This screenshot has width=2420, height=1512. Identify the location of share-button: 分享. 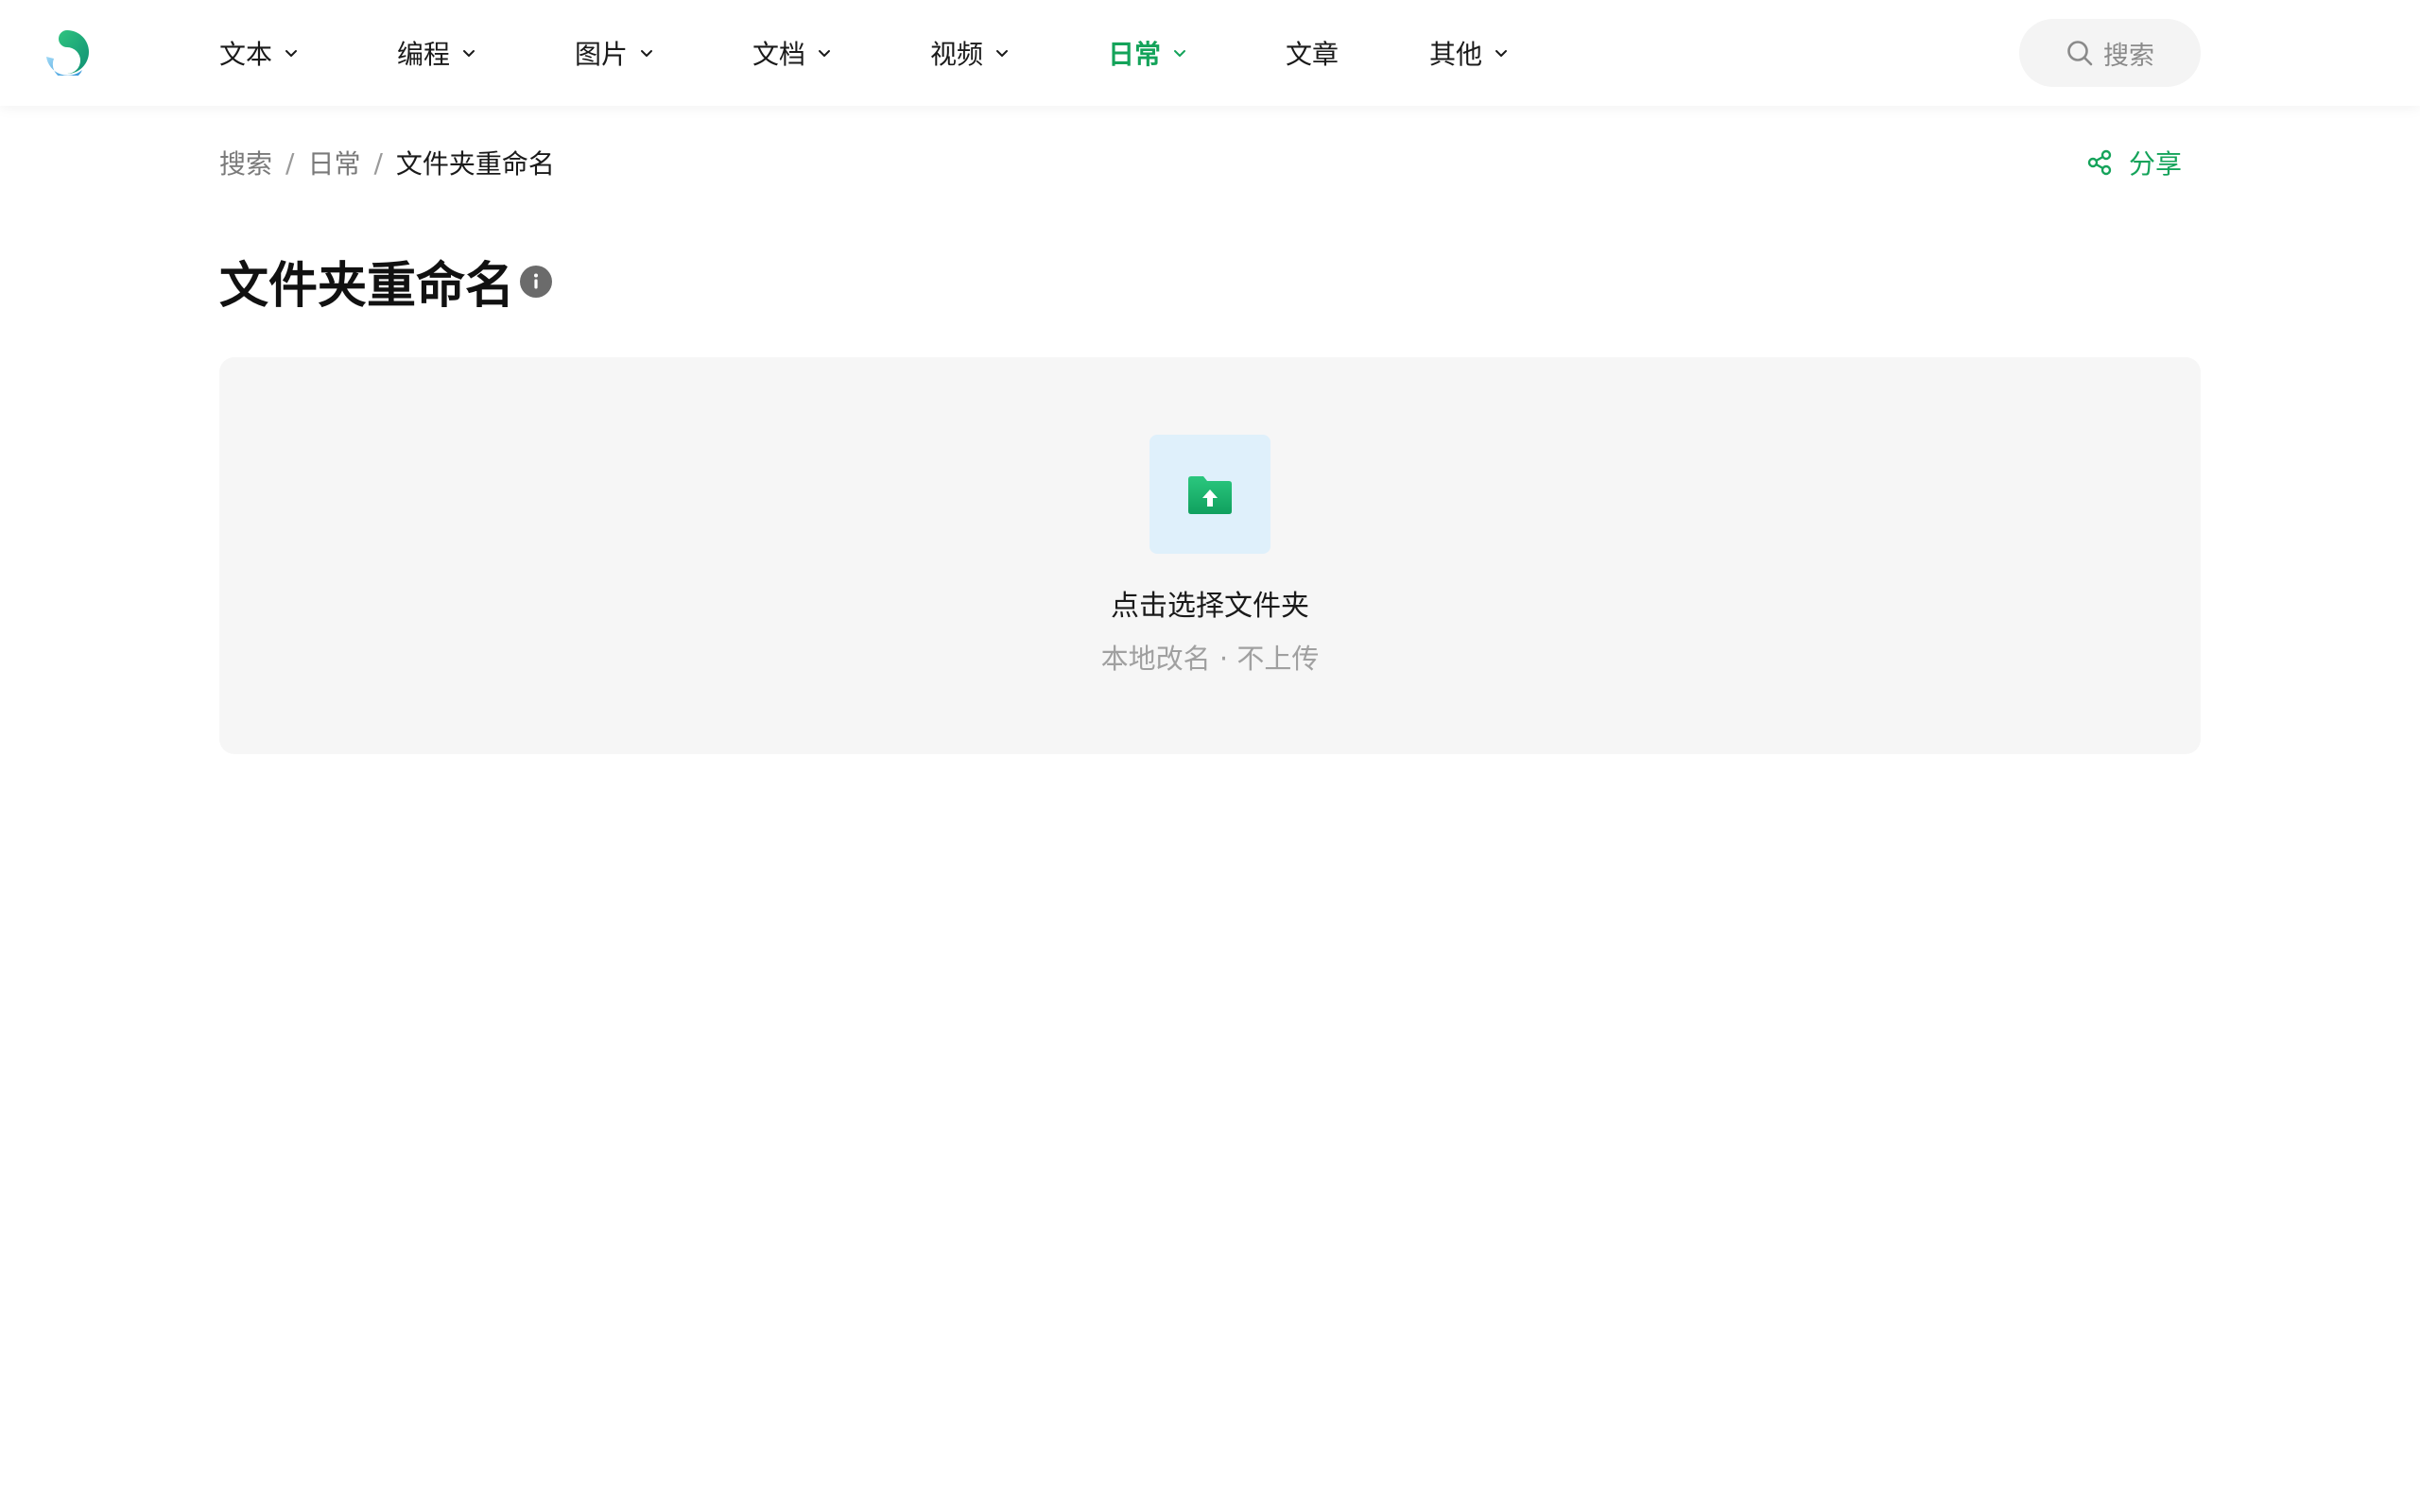
(2133, 162).